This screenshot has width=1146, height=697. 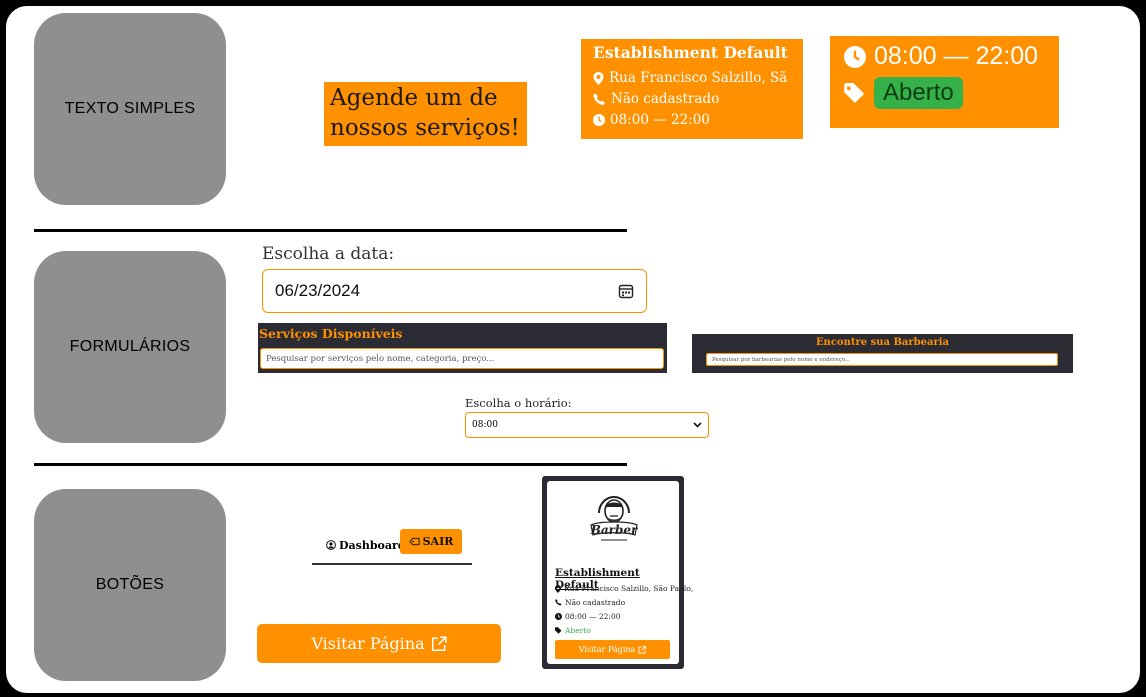 I want to click on mini-card-phone-row: Não cadastrado, so click(x=590, y=602).